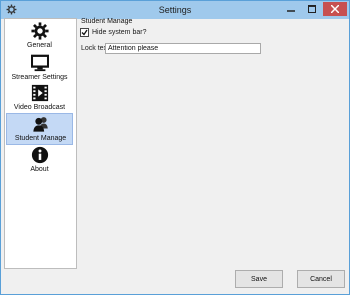 This screenshot has height=295, width=350. What do you see at coordinates (40, 124) in the screenshot?
I see `users-icon` at bounding box center [40, 124].